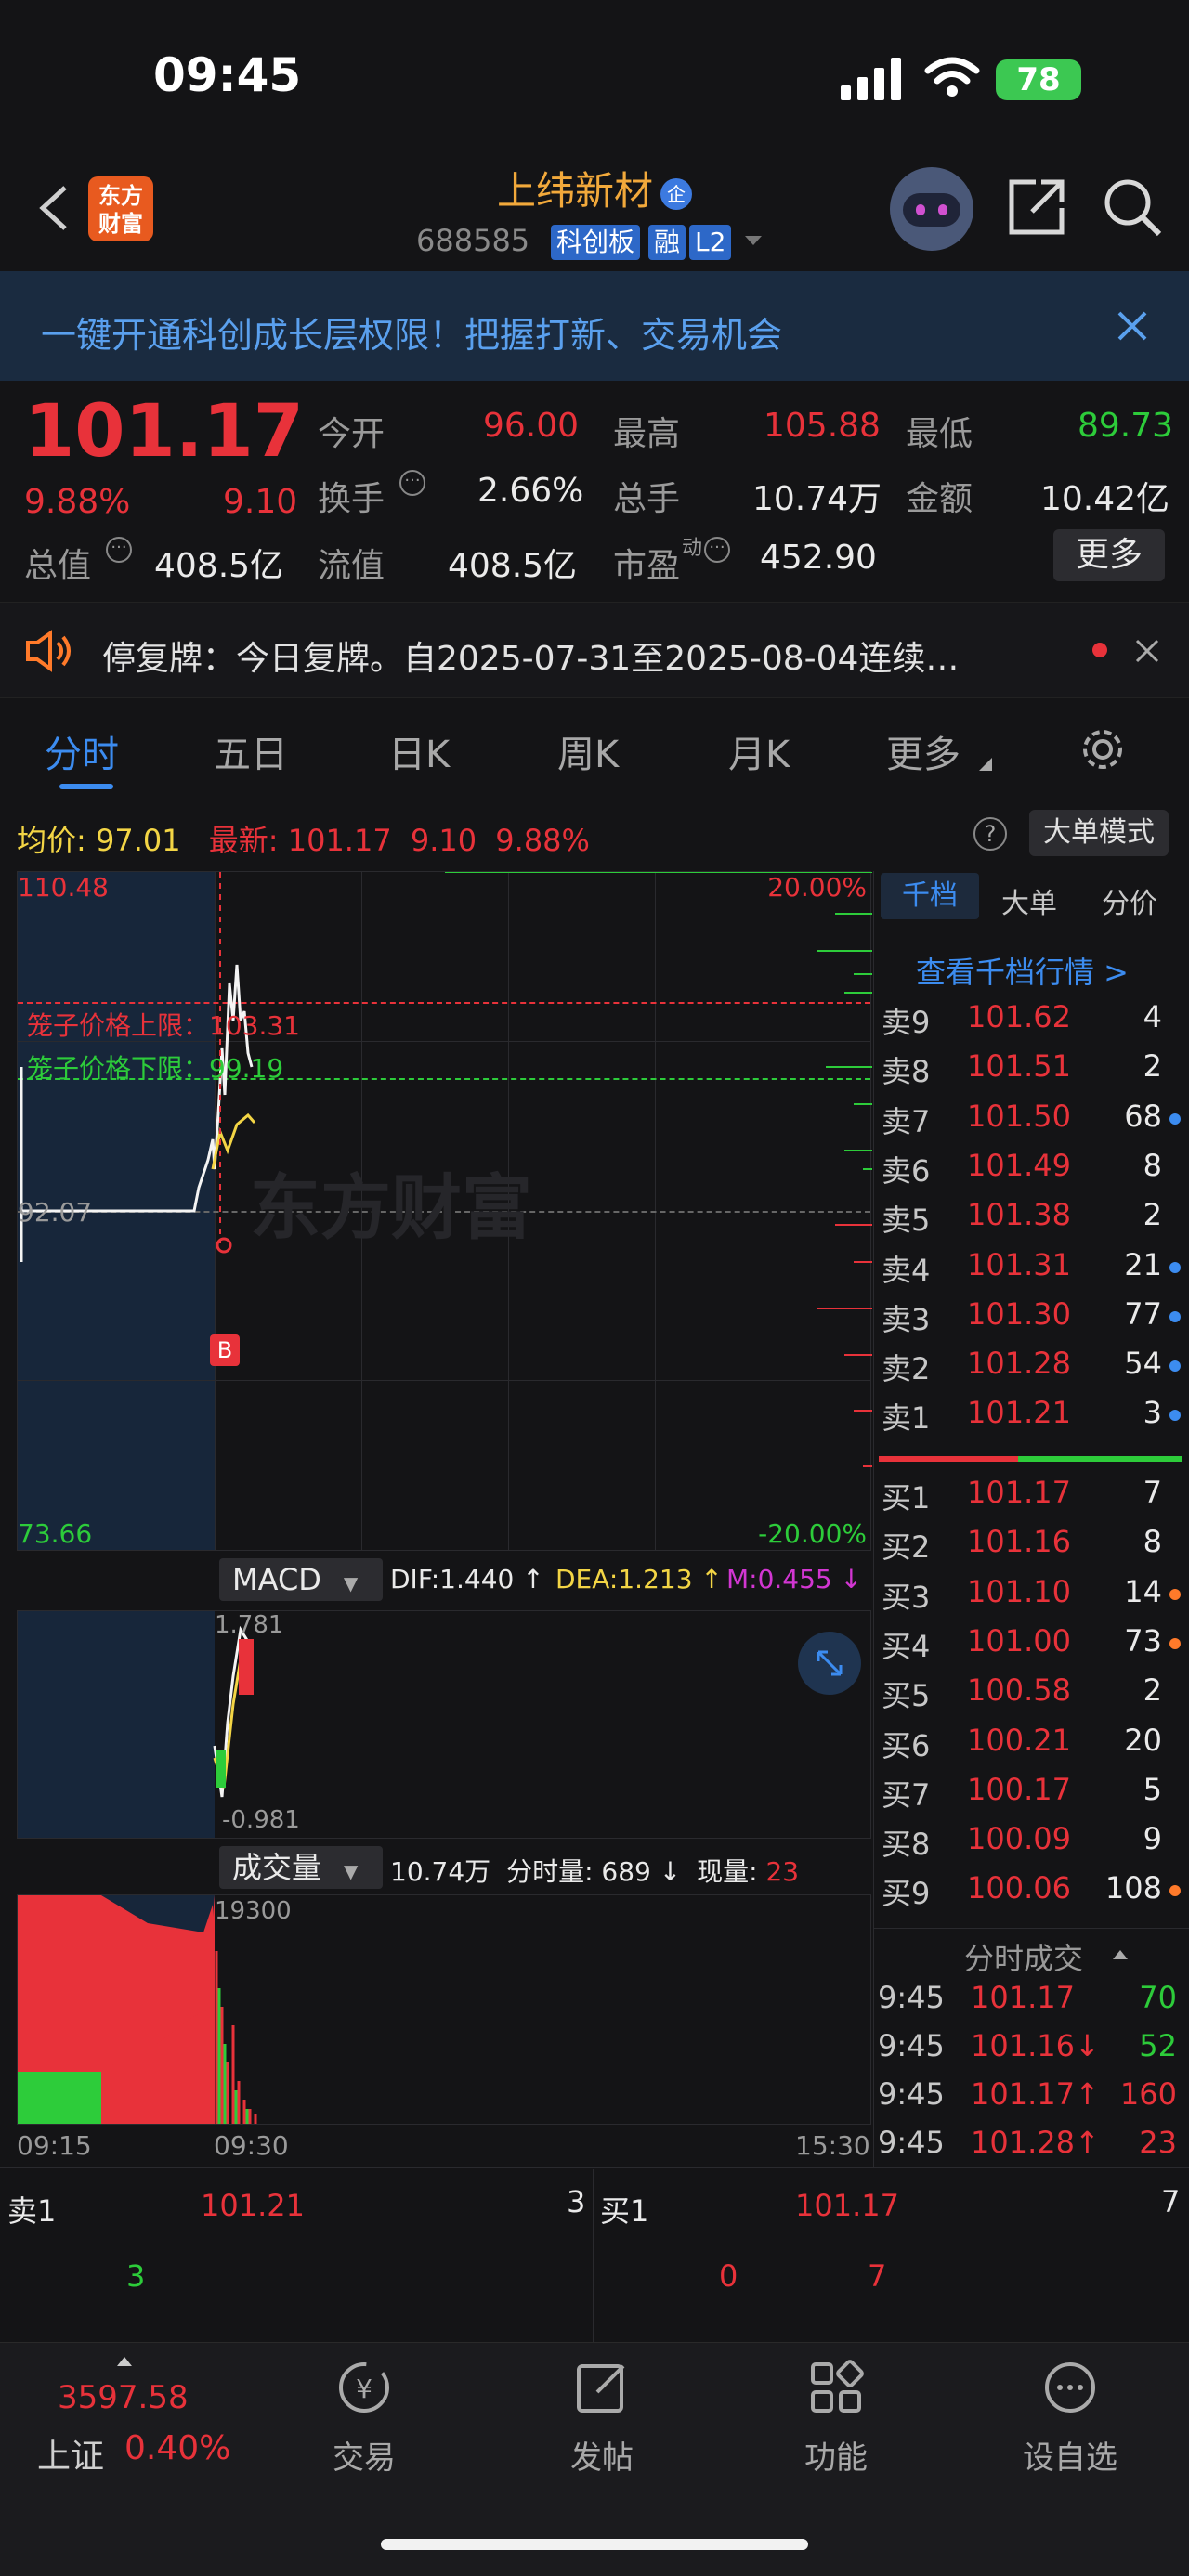  I want to click on tab-large-orders: 大单, so click(1029, 900).